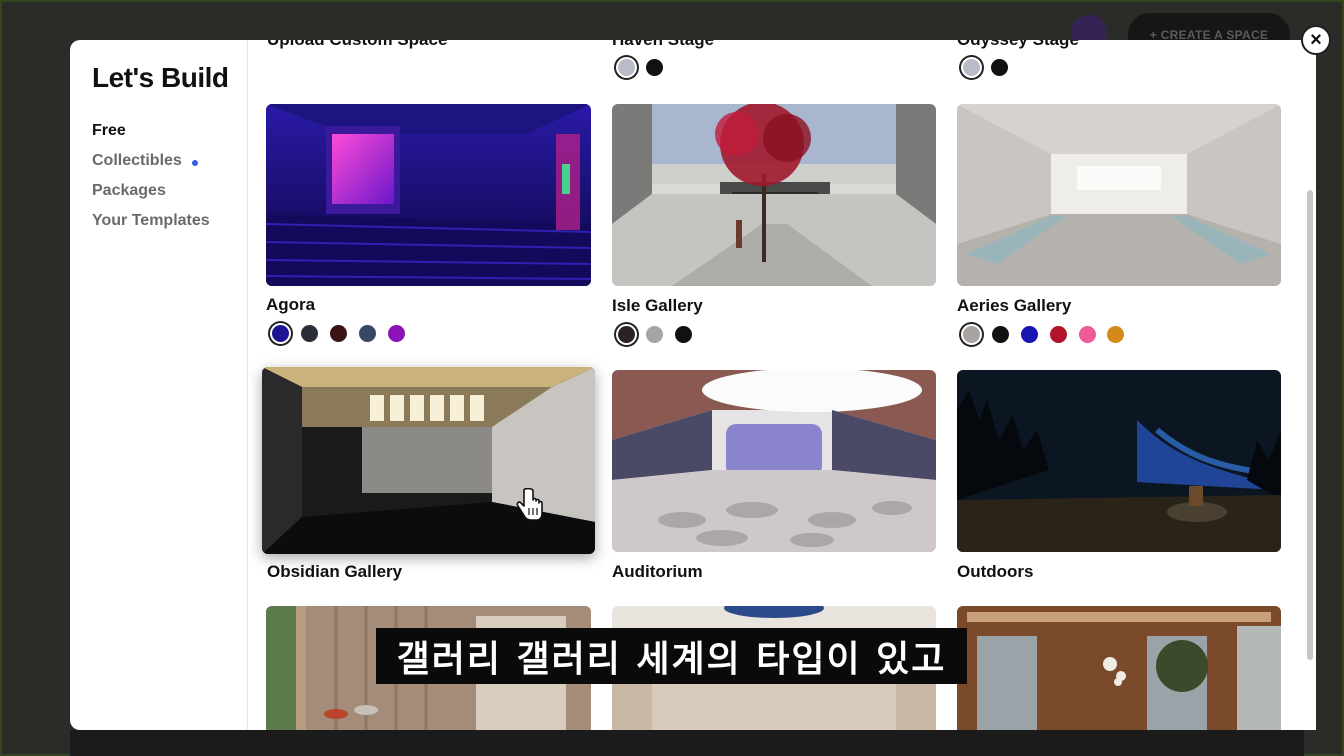  I want to click on card-title-auditorium: Auditorium, so click(657, 572).